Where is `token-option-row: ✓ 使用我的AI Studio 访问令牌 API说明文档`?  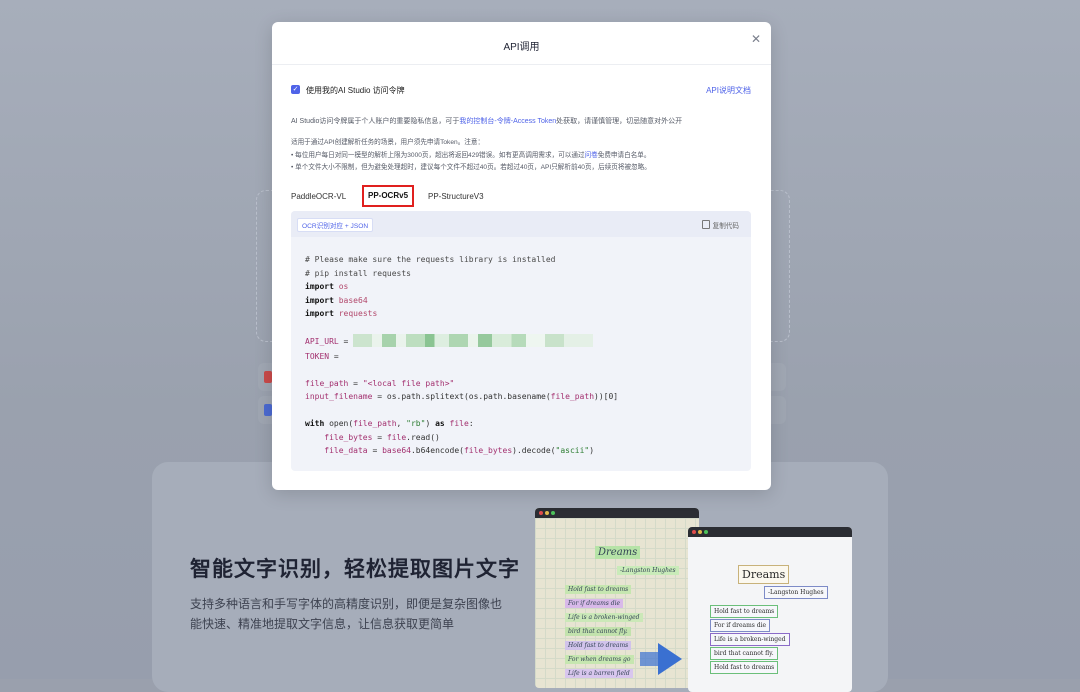 token-option-row: ✓ 使用我的AI Studio 访问令牌 API说明文档 is located at coordinates (521, 91).